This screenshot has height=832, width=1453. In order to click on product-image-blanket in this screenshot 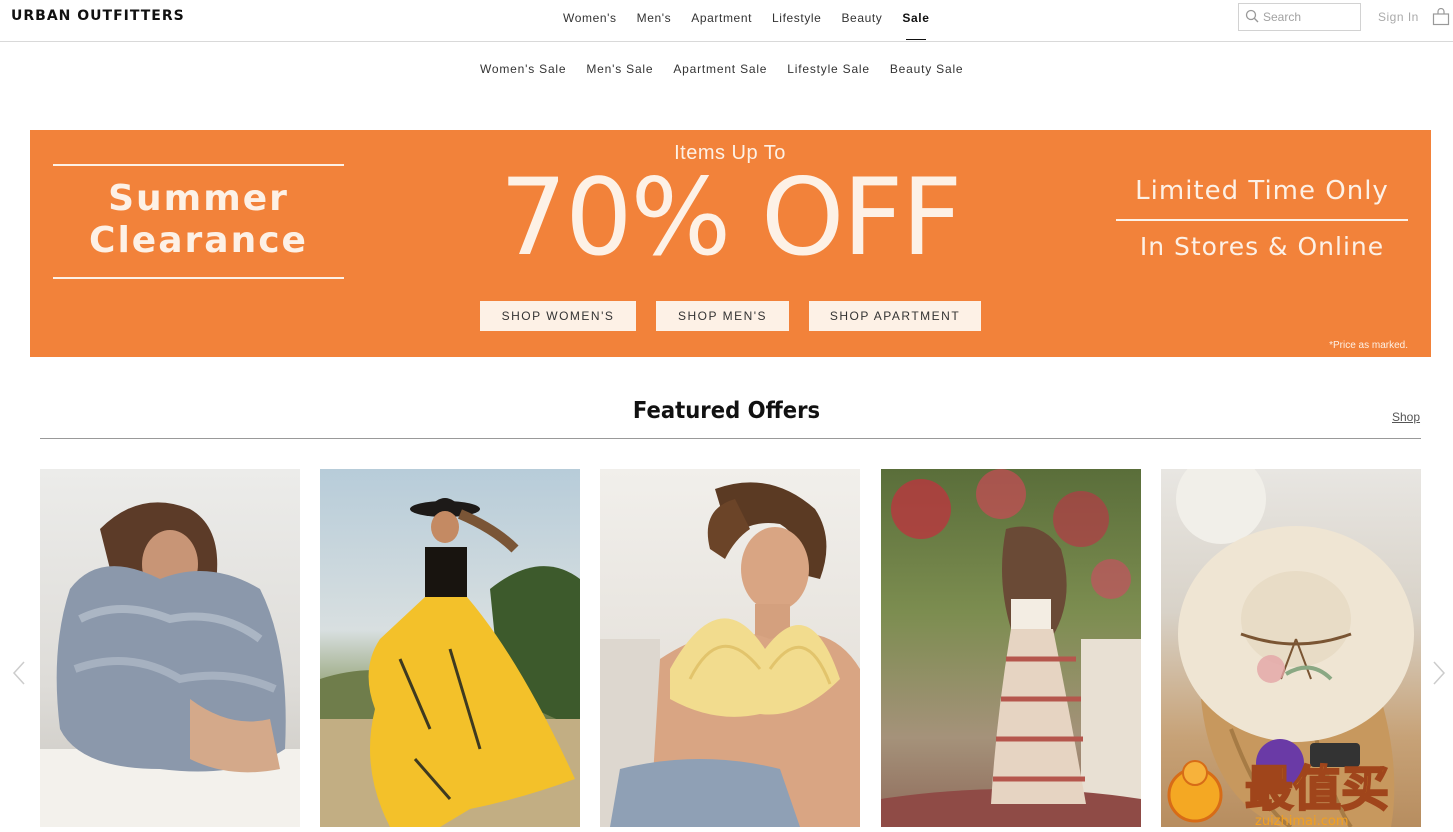, I will do `click(170, 664)`.